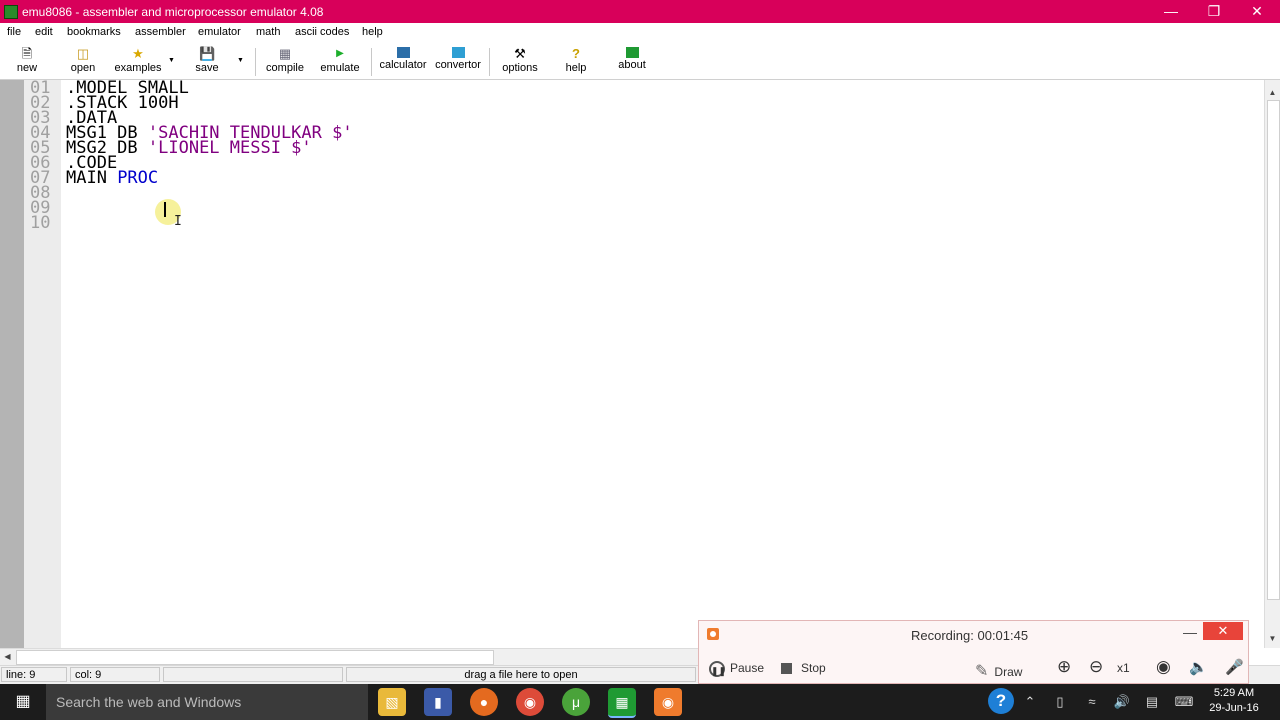  Describe the element at coordinates (1273, 350) in the screenshot. I see `vertical-scroll-thumb` at that location.